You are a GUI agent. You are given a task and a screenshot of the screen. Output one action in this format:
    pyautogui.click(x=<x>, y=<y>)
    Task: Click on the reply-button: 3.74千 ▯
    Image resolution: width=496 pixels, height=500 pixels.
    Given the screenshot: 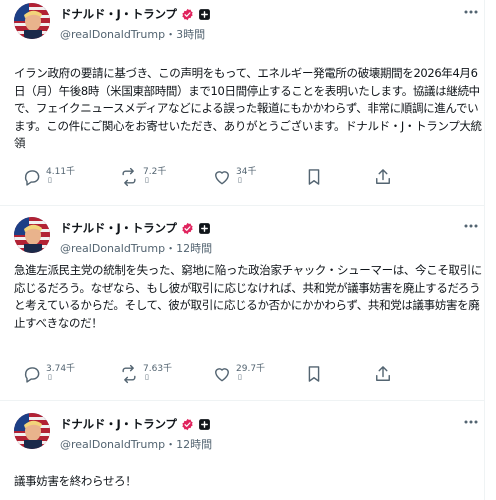 What is the action you would take?
    pyautogui.click(x=52, y=373)
    